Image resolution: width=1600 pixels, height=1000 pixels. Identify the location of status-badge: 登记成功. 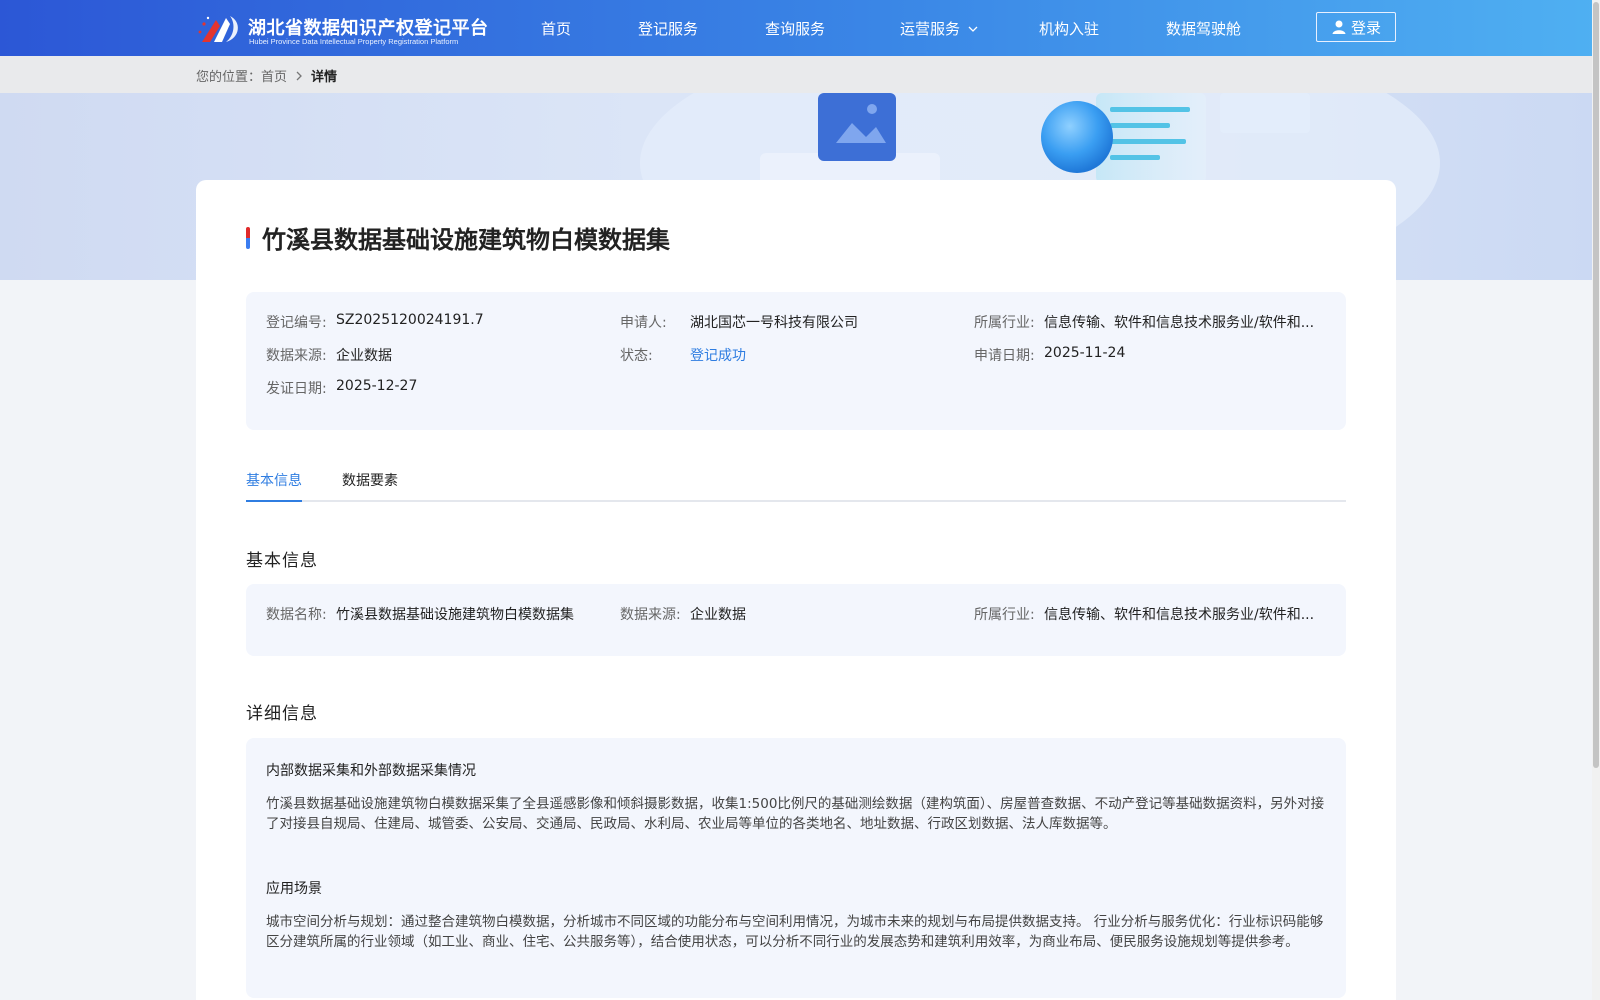
(718, 356).